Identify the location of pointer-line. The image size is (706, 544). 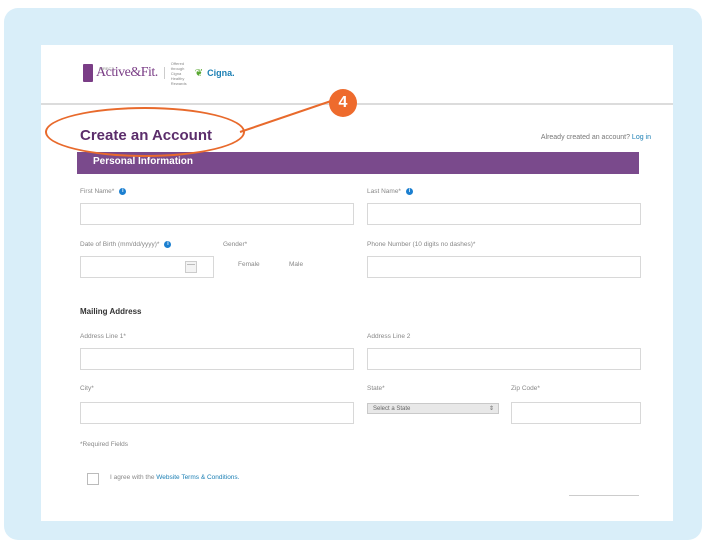
(287, 116).